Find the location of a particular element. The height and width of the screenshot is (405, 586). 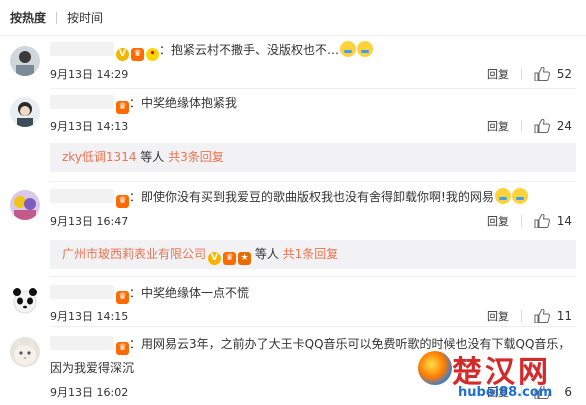

comment-actions: 回复 52 is located at coordinates (529, 74).